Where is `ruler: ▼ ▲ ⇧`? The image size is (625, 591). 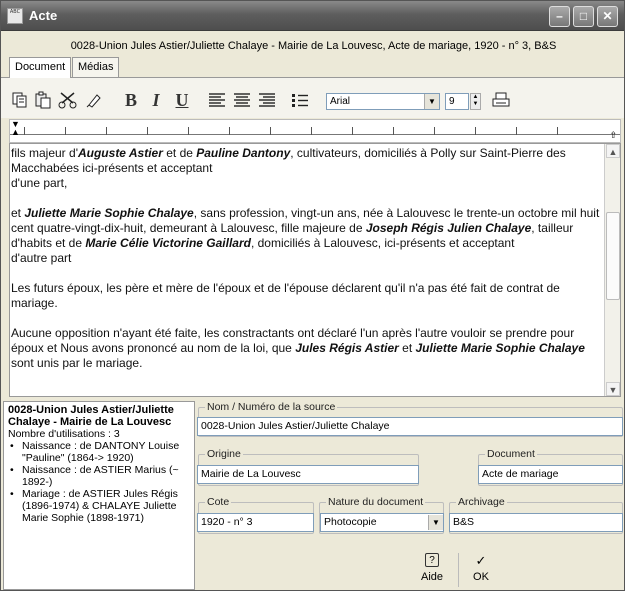
ruler: ▼ ▲ ⇧ is located at coordinates (315, 131).